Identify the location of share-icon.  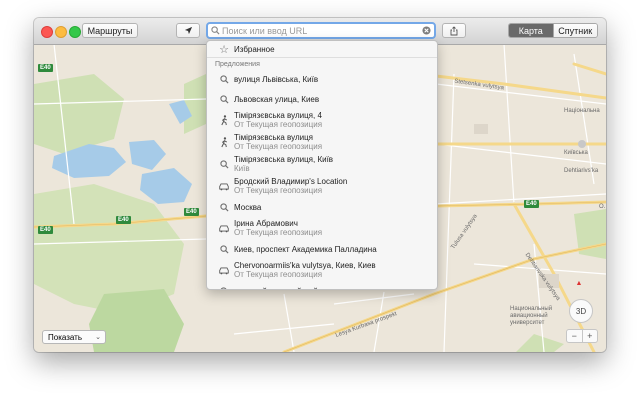
(454, 30).